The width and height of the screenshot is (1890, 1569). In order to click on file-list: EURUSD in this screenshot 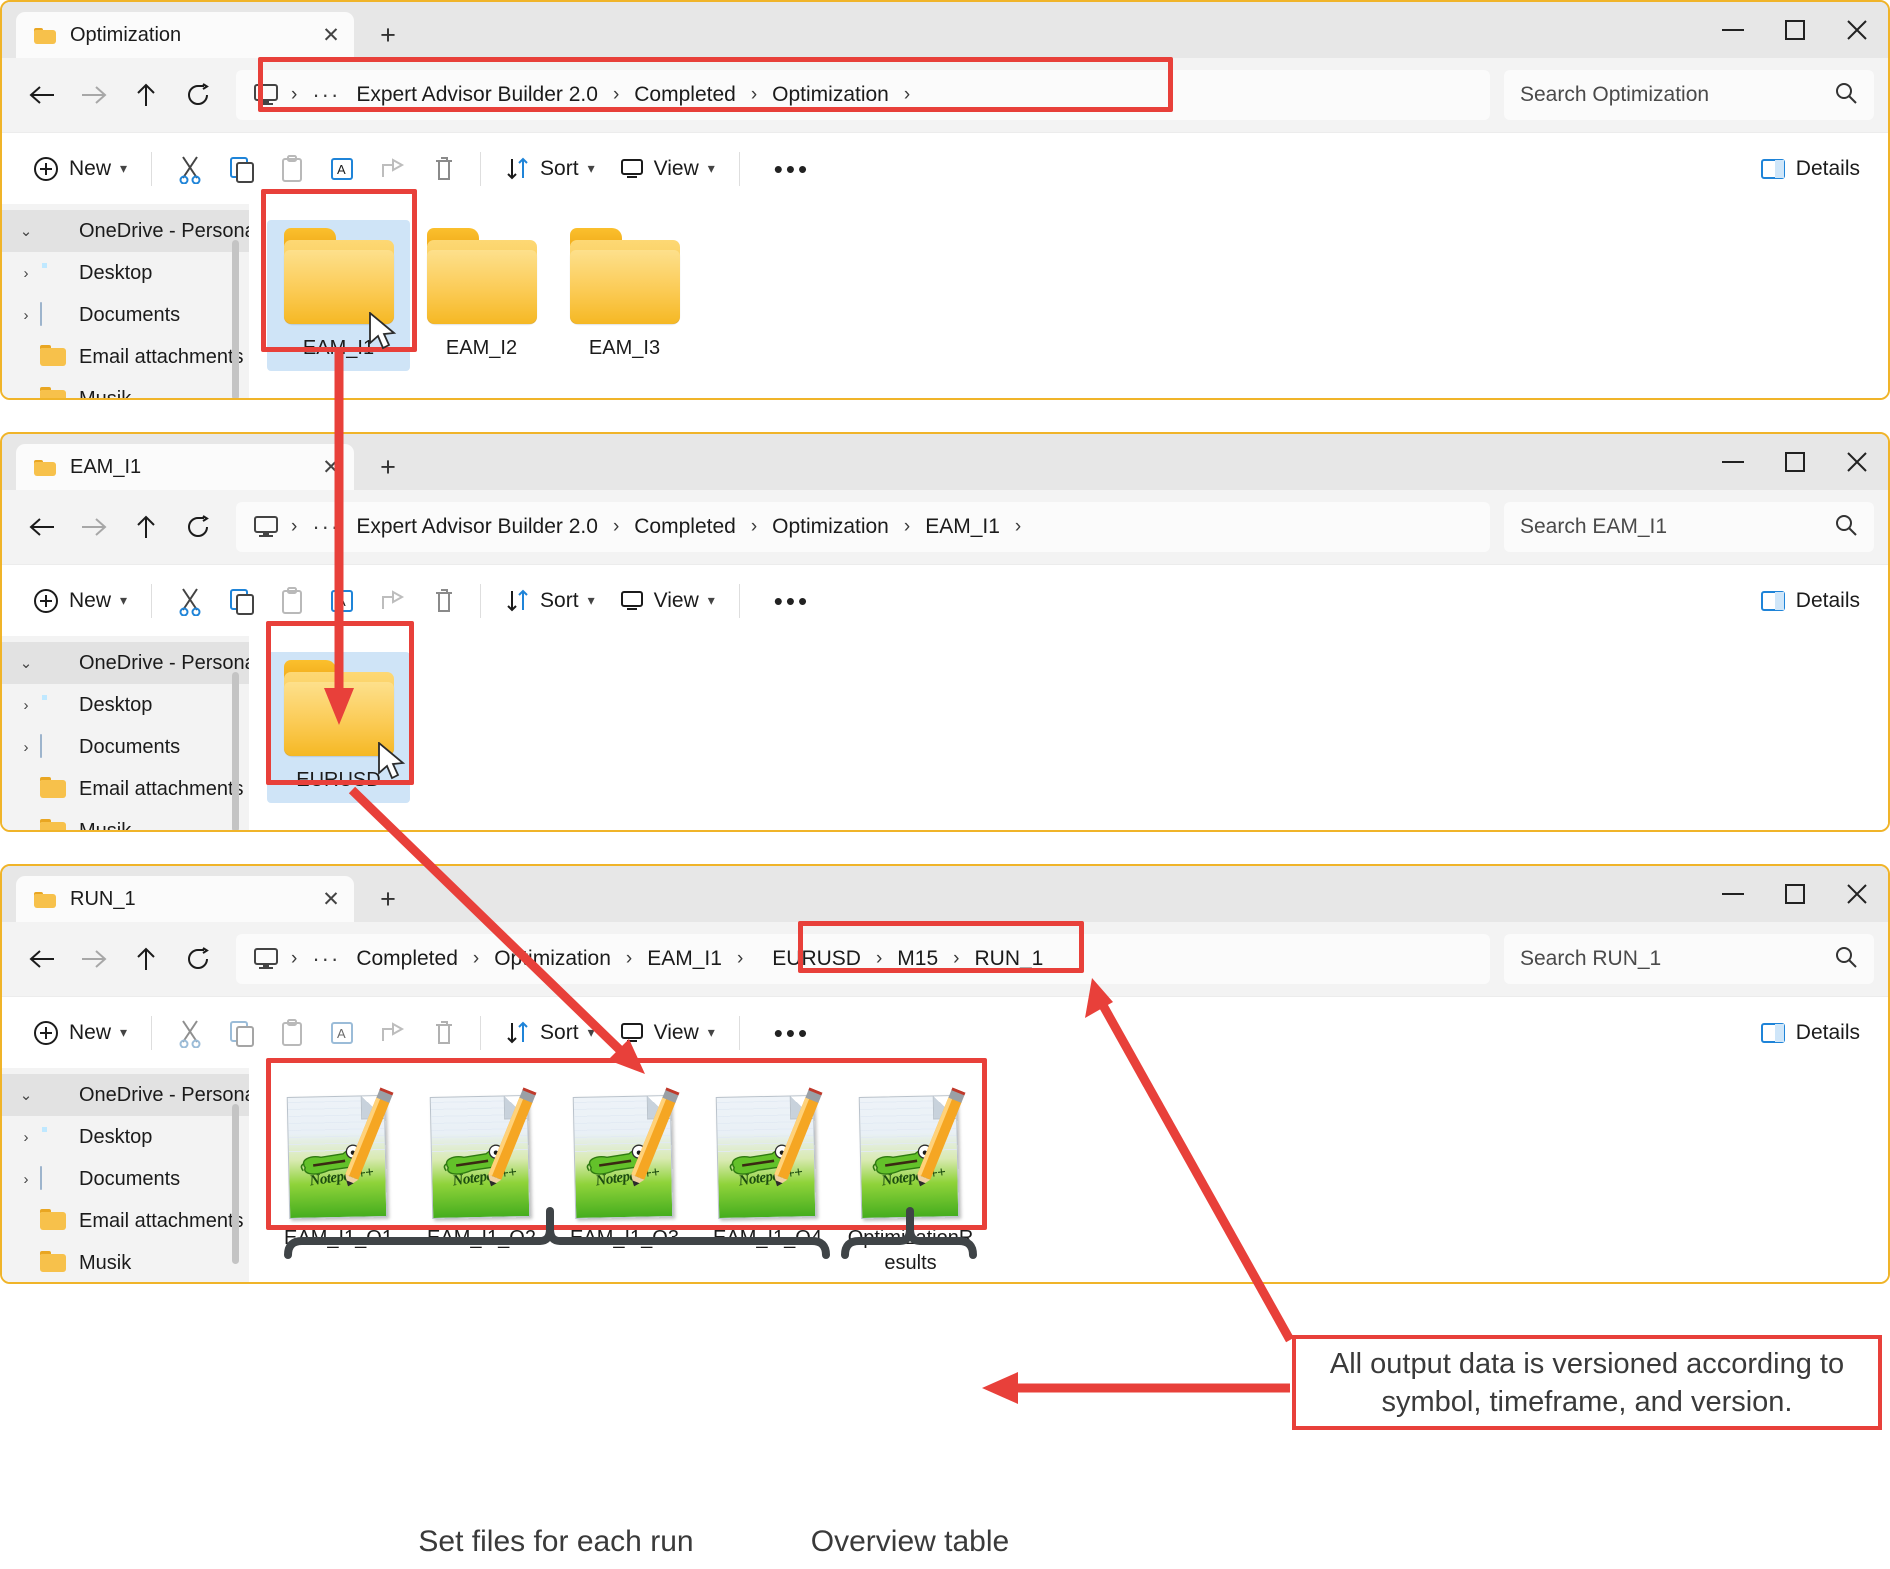, I will do `click(1068, 733)`.